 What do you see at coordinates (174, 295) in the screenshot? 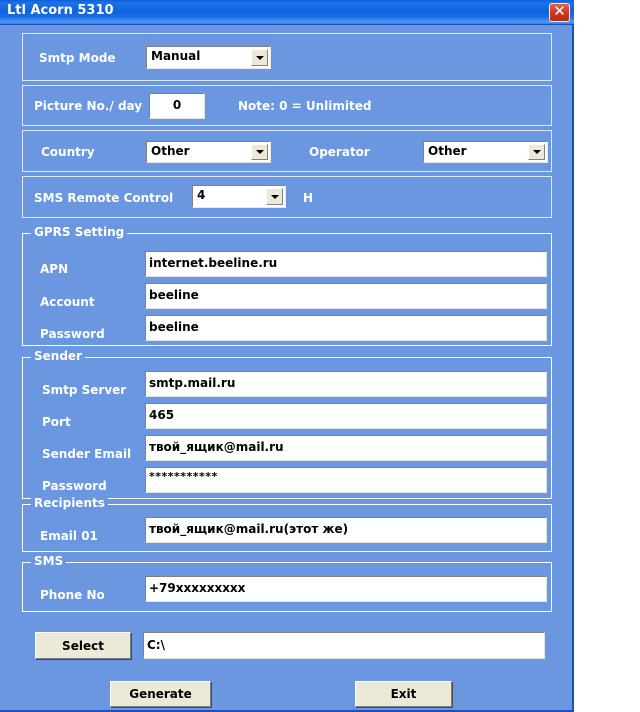
I see `gprs-account-value: beeline` at bounding box center [174, 295].